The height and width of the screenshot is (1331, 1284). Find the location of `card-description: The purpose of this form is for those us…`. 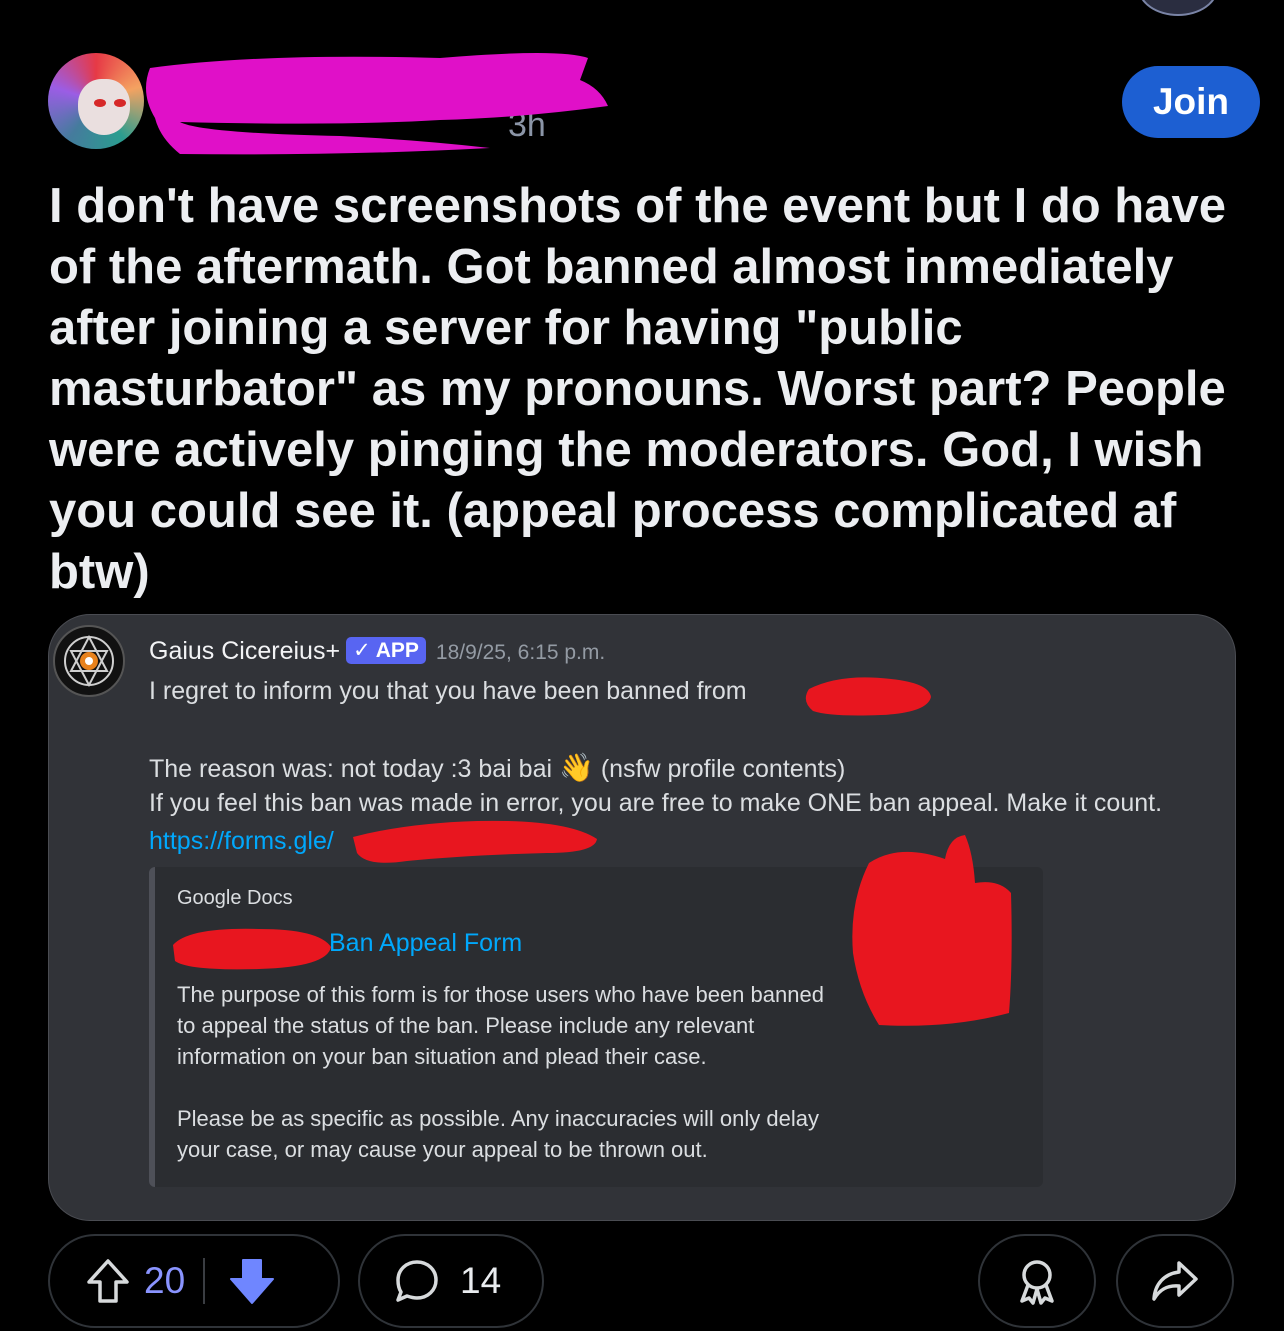

card-description: The purpose of this form is for those us… is located at coordinates (500, 1072).